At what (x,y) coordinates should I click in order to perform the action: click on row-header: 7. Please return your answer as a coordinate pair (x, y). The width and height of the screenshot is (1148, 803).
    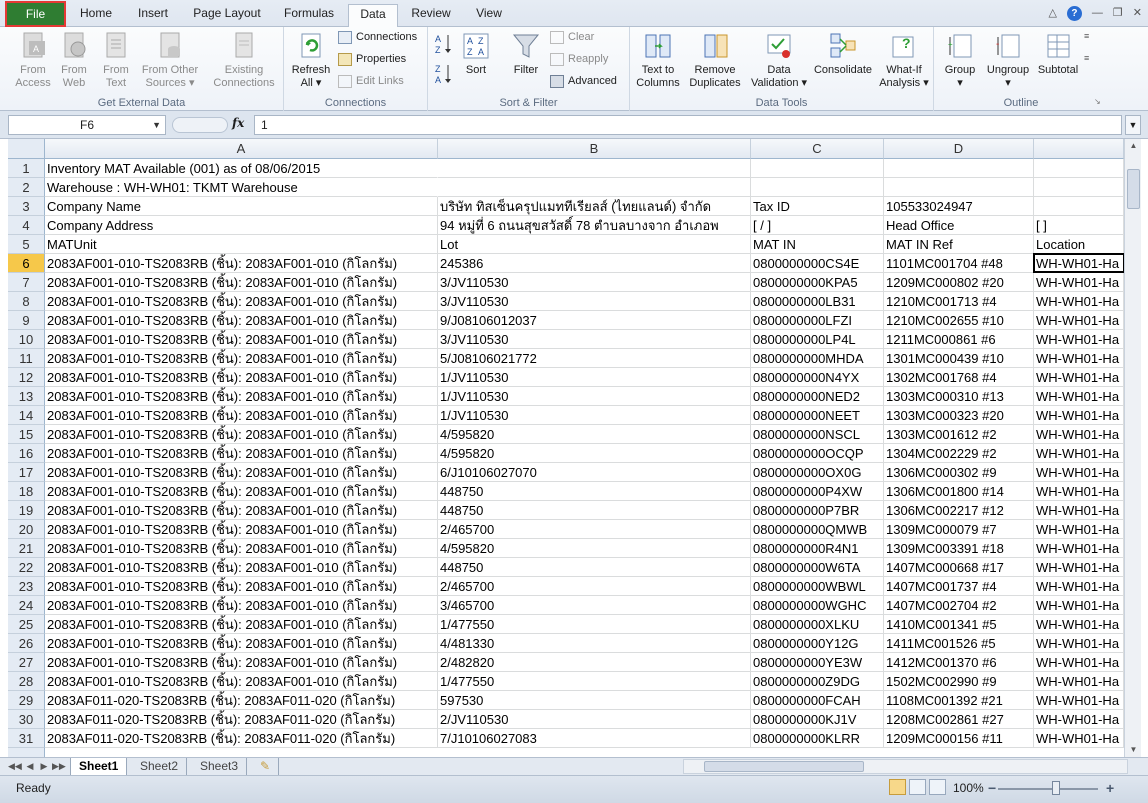
    Looking at the image, I should click on (26, 282).